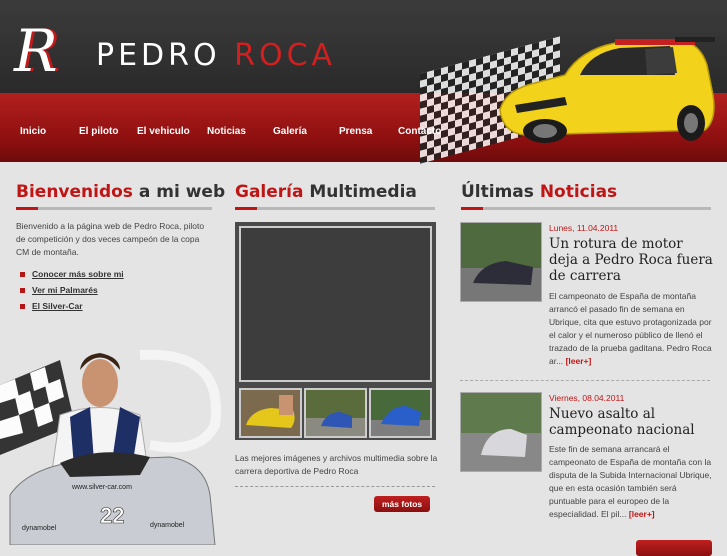  What do you see at coordinates (607, 90) in the screenshot?
I see `yellow-race-car-image` at bounding box center [607, 90].